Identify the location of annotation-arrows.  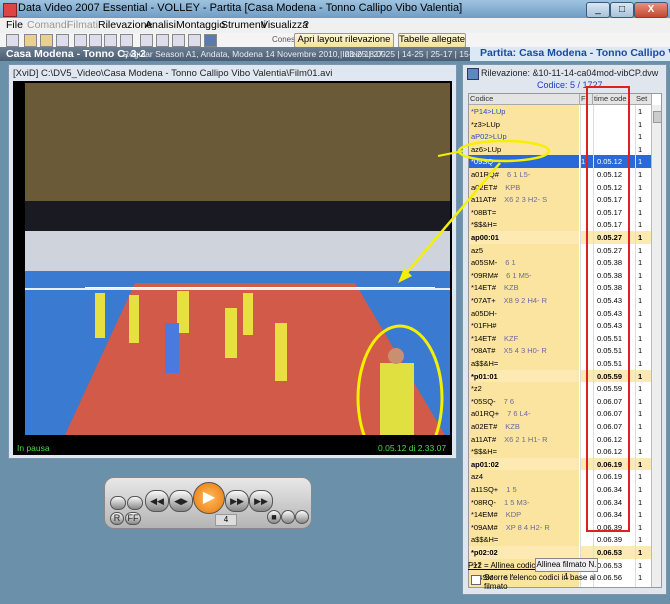
(474, 211).